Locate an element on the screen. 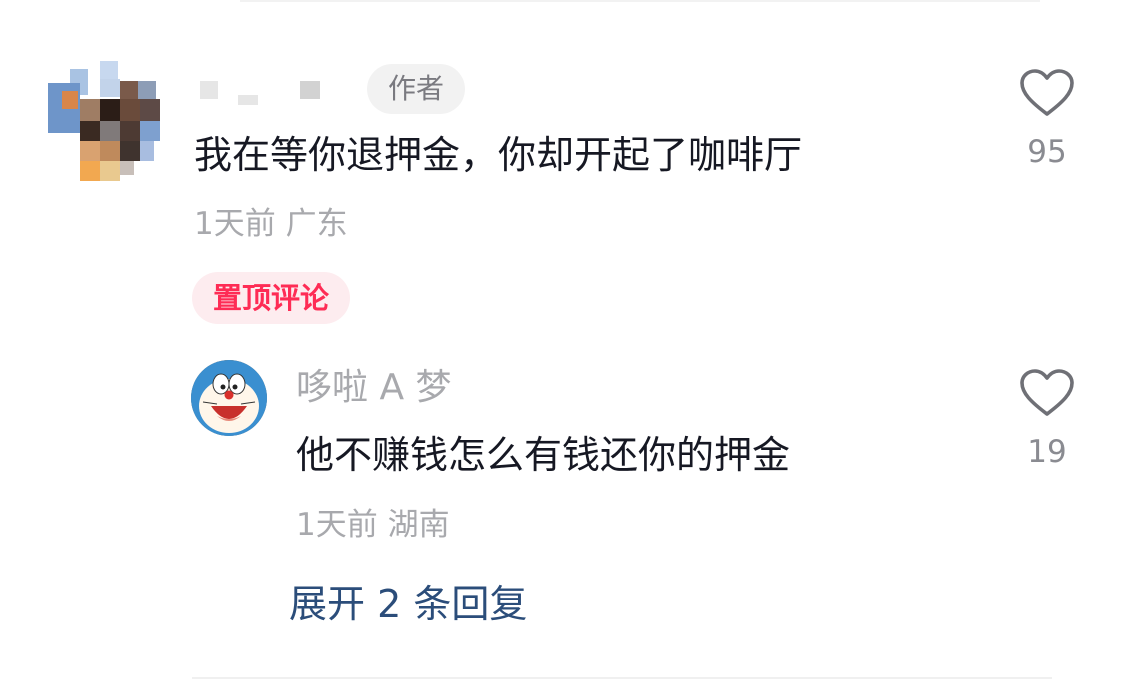 The height and width of the screenshot is (695, 1125). reply-time: 1天前 is located at coordinates (337, 525).